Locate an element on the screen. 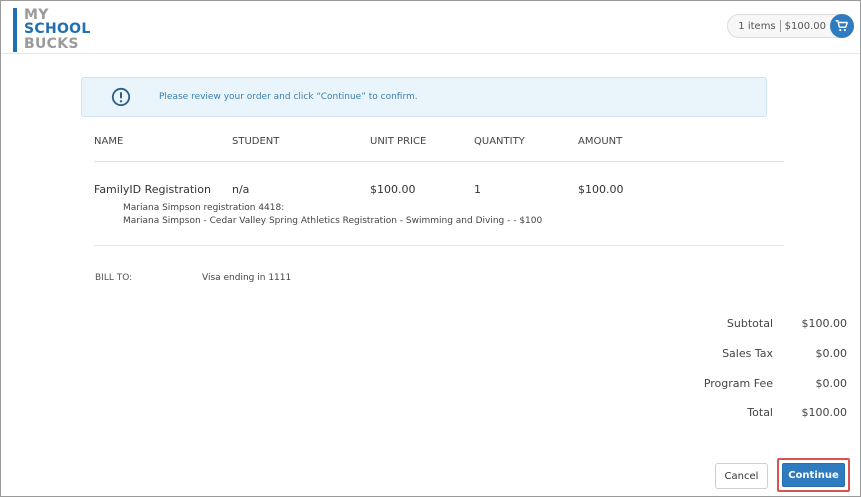  order-table-header: NAME STUDENT UNIT PRICE QUANTITY AMOUNT is located at coordinates (439, 149).